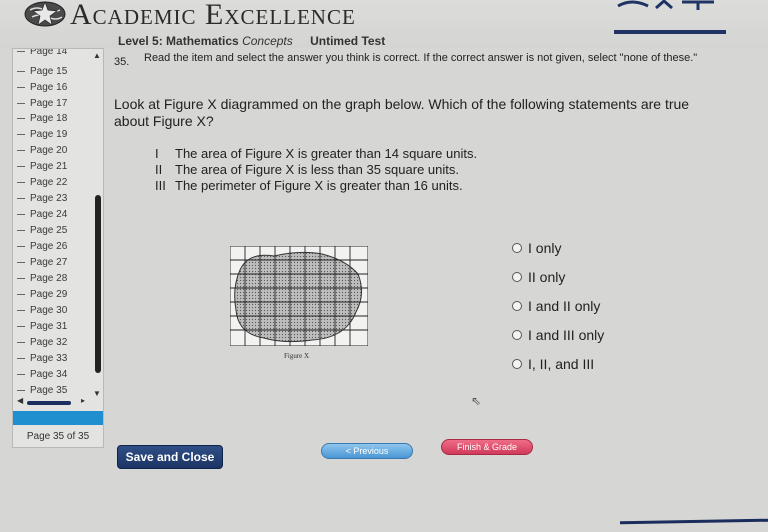 This screenshot has width=768, height=532. What do you see at coordinates (49, 166) in the screenshot?
I see `page-item-label: Page 21` at bounding box center [49, 166].